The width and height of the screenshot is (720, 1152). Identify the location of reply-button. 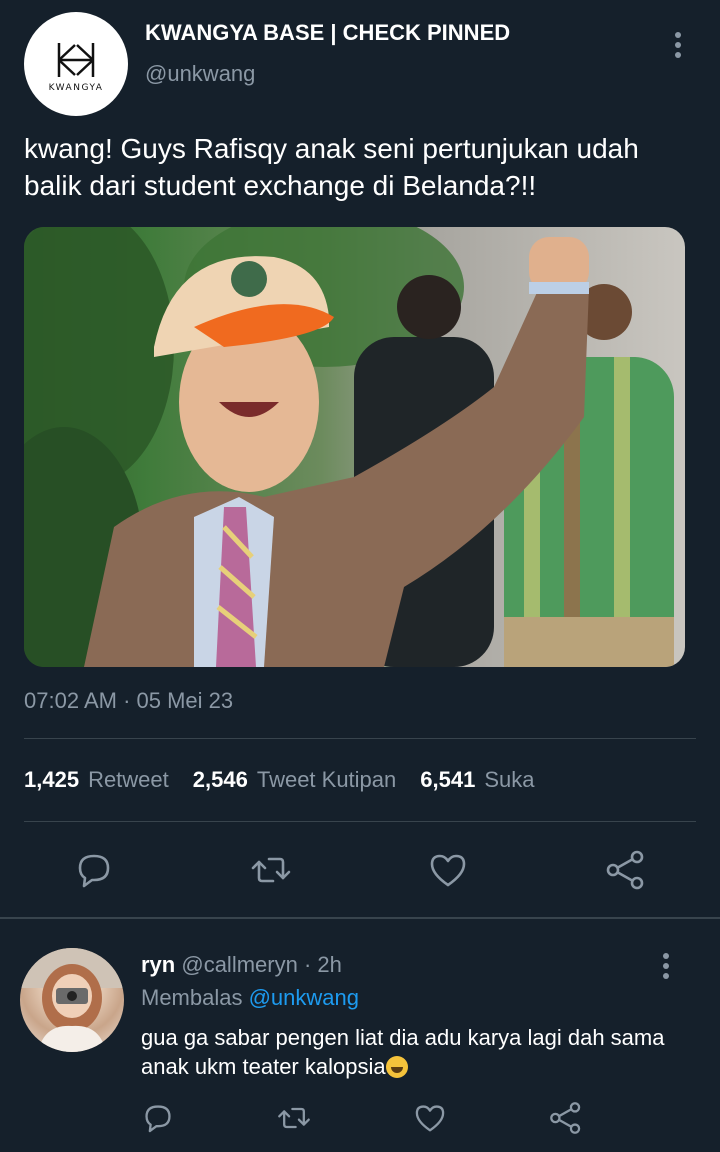
(94, 870).